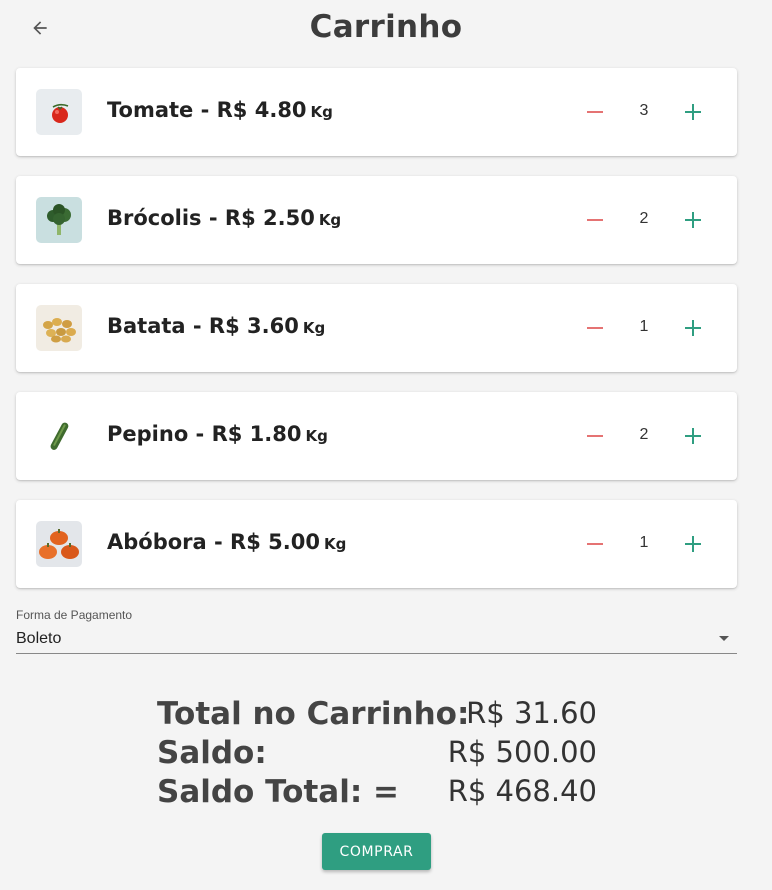 The height and width of the screenshot is (890, 772). Describe the element at coordinates (376, 544) in the screenshot. I see `cart-item: Abóbora - R$ 5.00 Kg 1` at that location.